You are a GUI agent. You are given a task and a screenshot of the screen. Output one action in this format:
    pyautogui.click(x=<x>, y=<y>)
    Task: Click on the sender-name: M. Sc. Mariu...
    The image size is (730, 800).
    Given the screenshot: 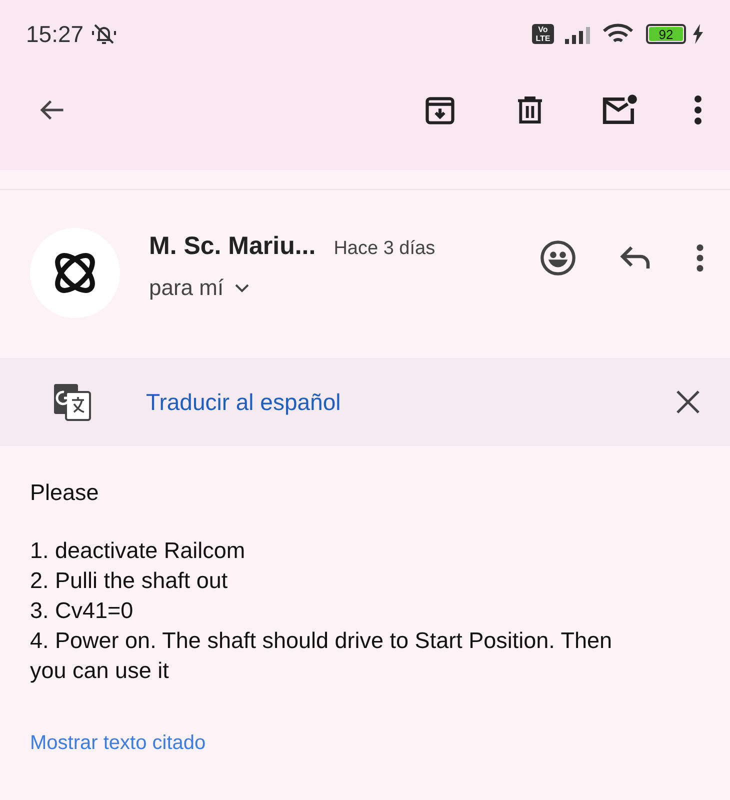 What is the action you would take?
    pyautogui.click(x=232, y=246)
    